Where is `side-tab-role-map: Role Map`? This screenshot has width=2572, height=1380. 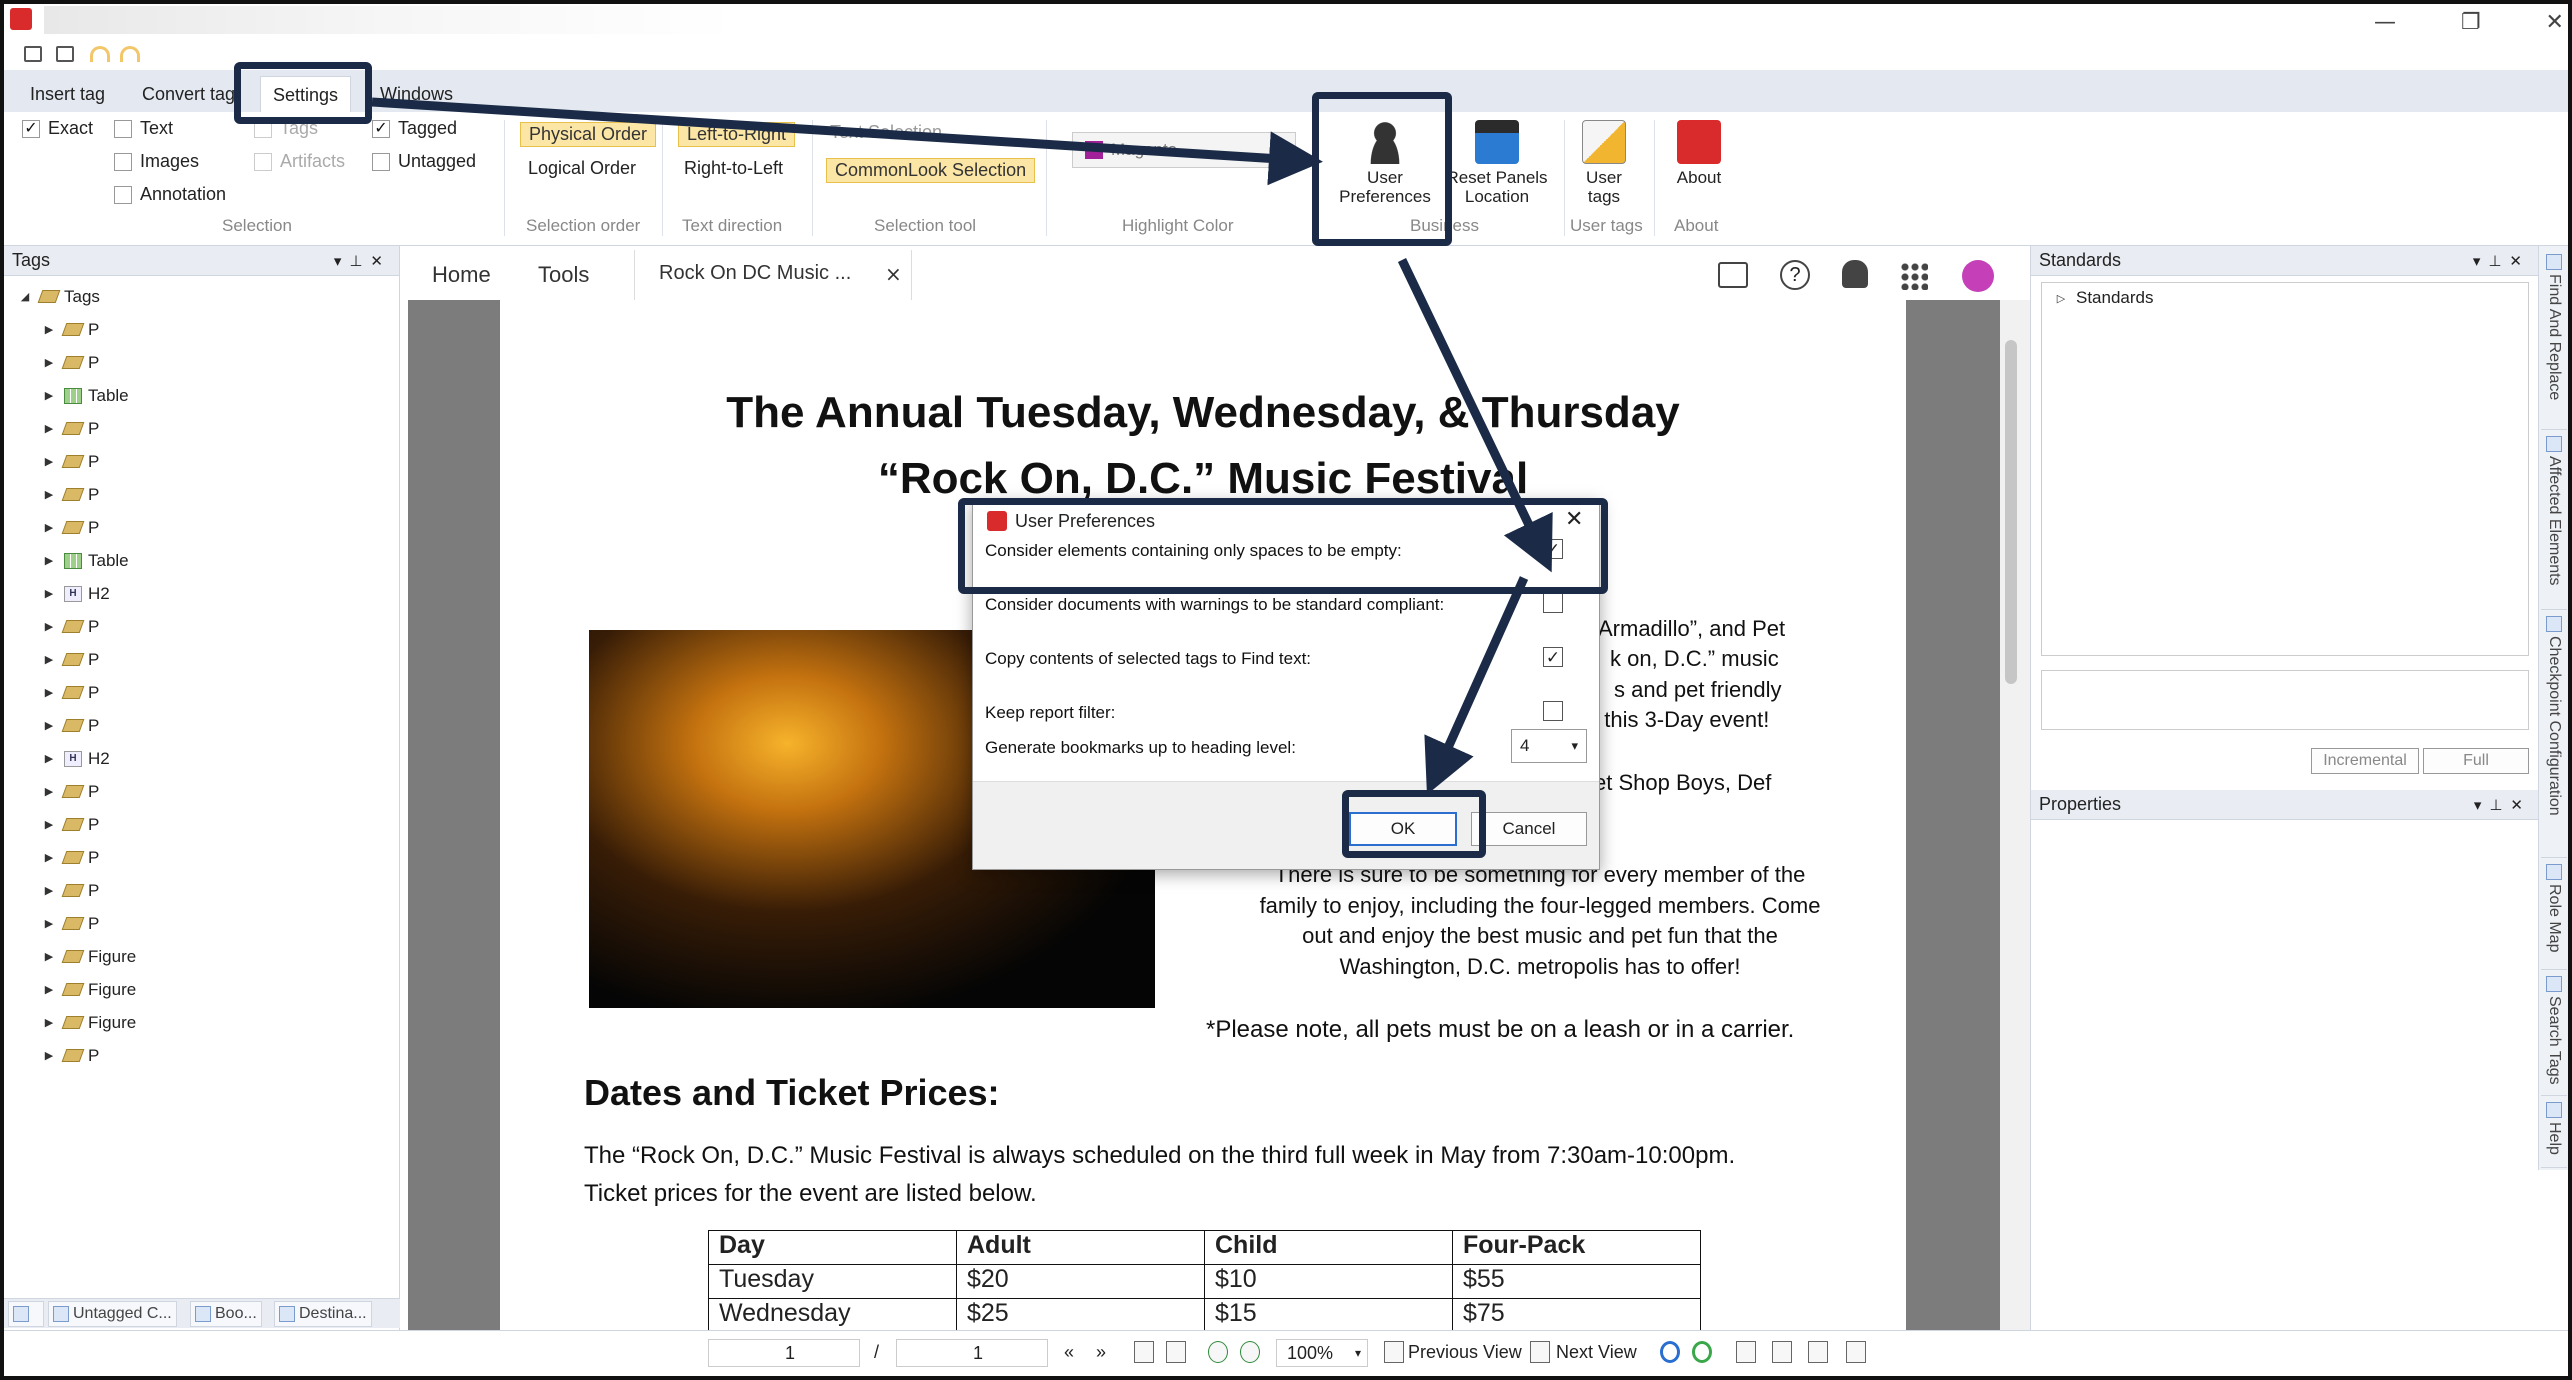 side-tab-role-map: Role Map is located at coordinates (2554, 915).